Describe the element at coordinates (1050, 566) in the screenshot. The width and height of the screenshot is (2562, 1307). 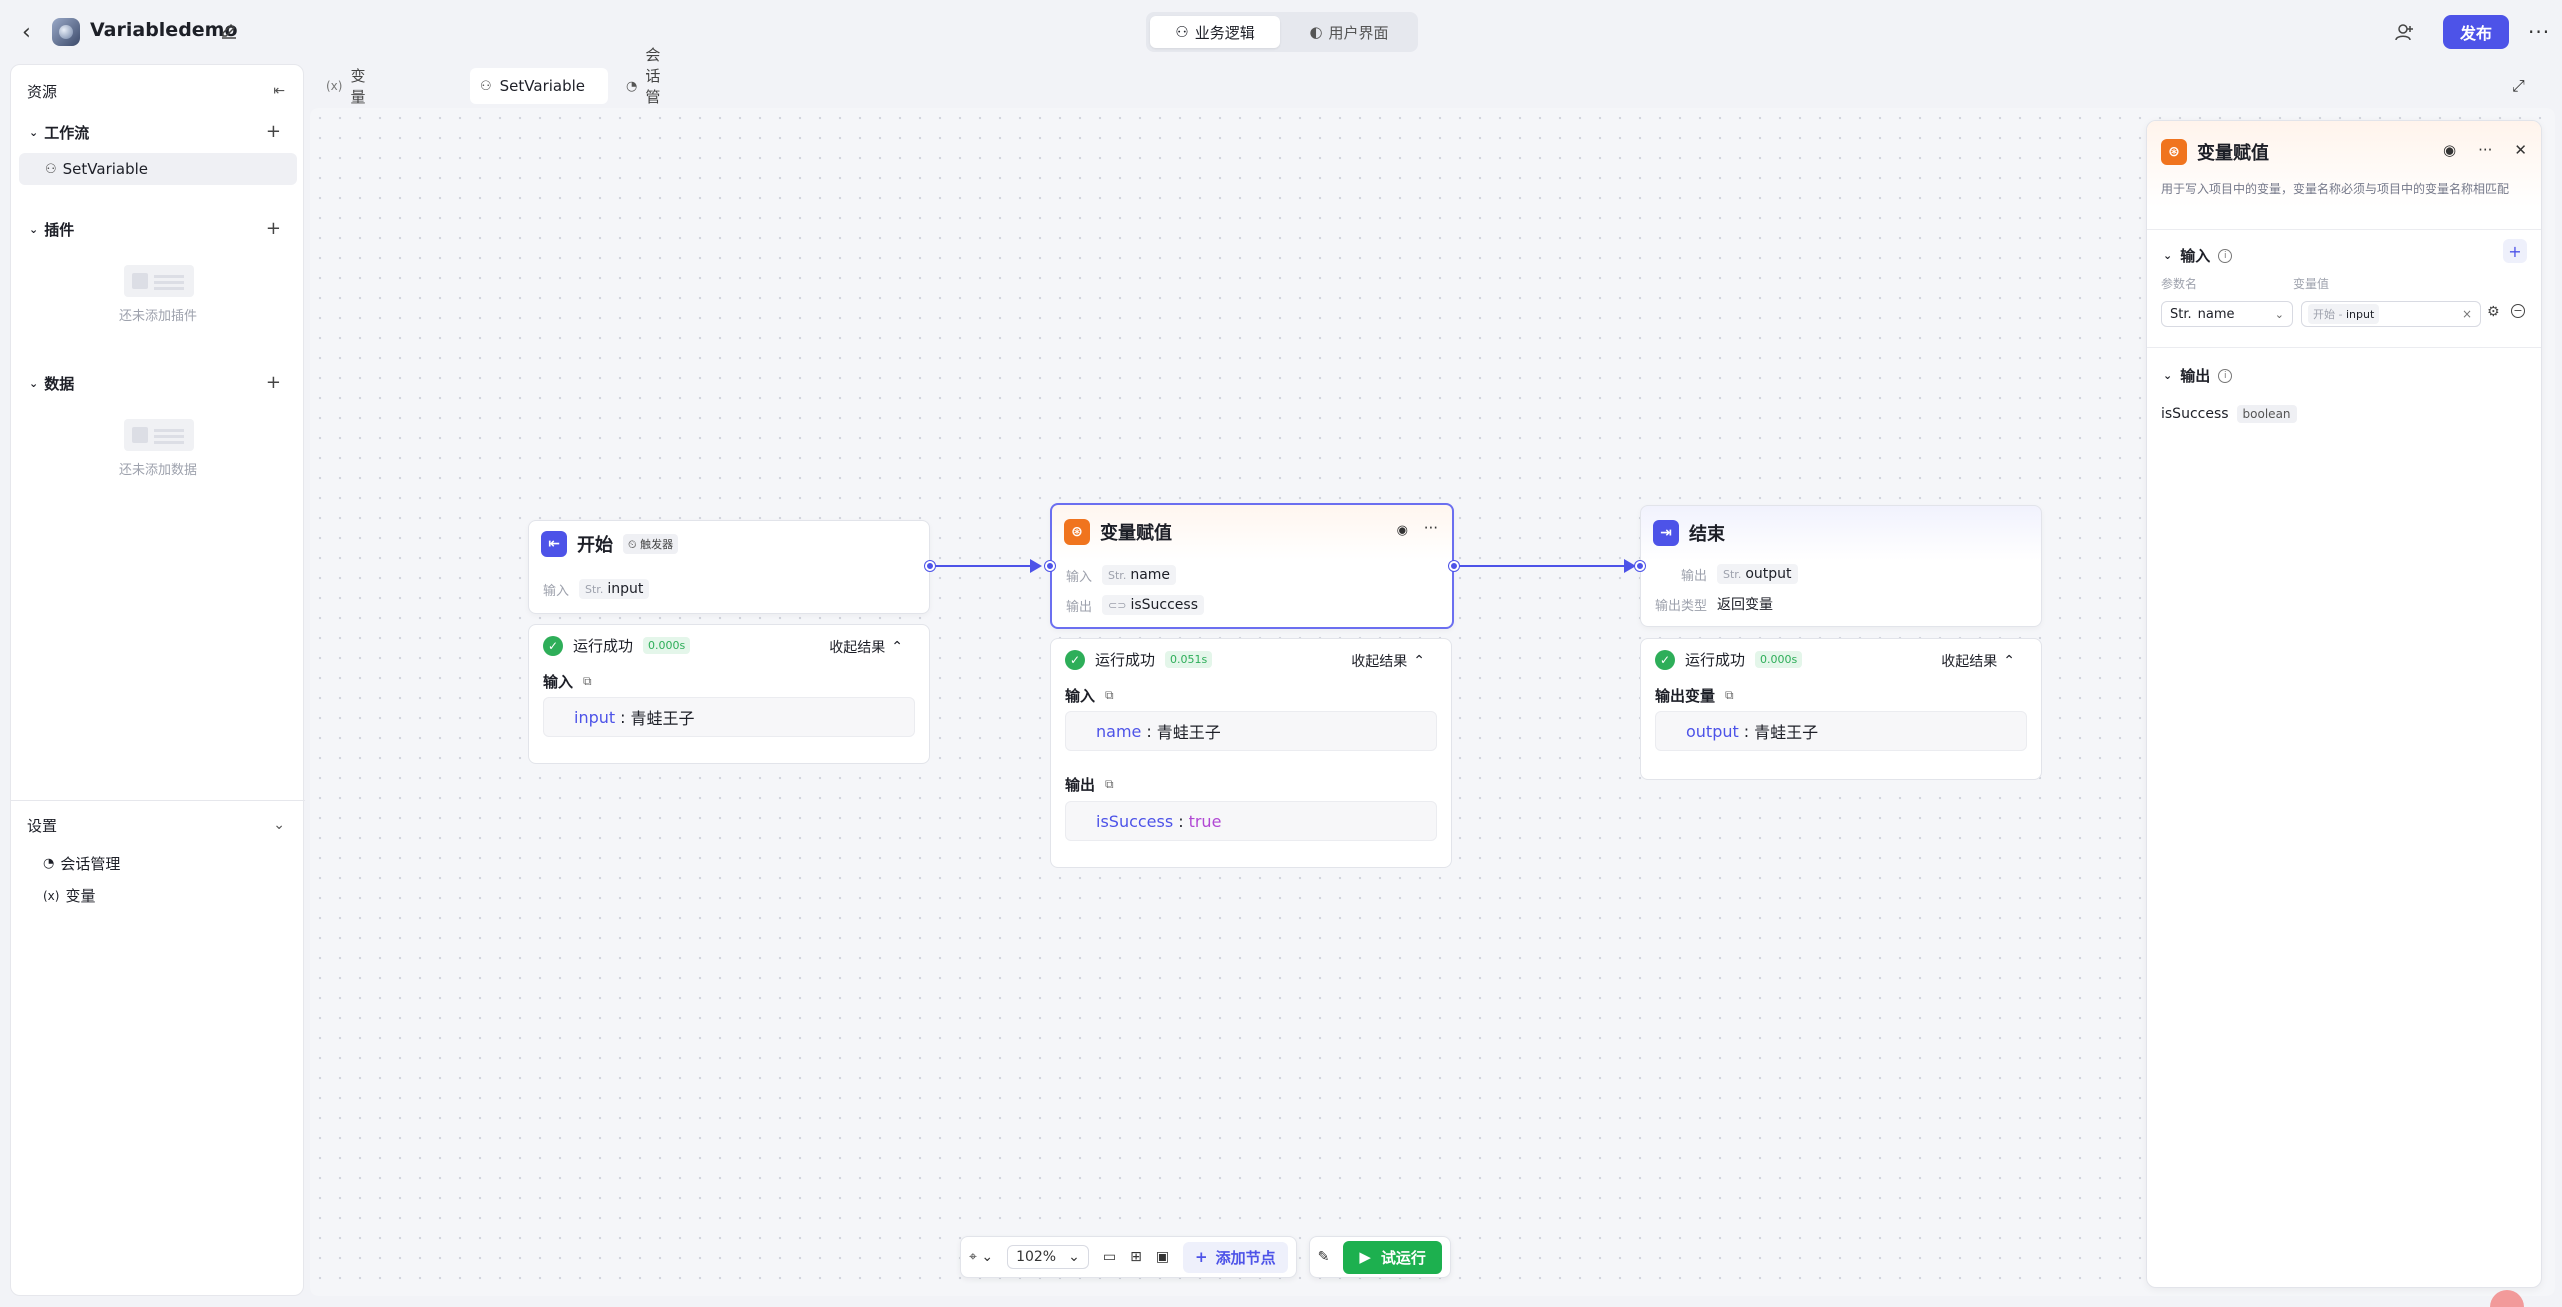
I see `assign-input-port` at that location.